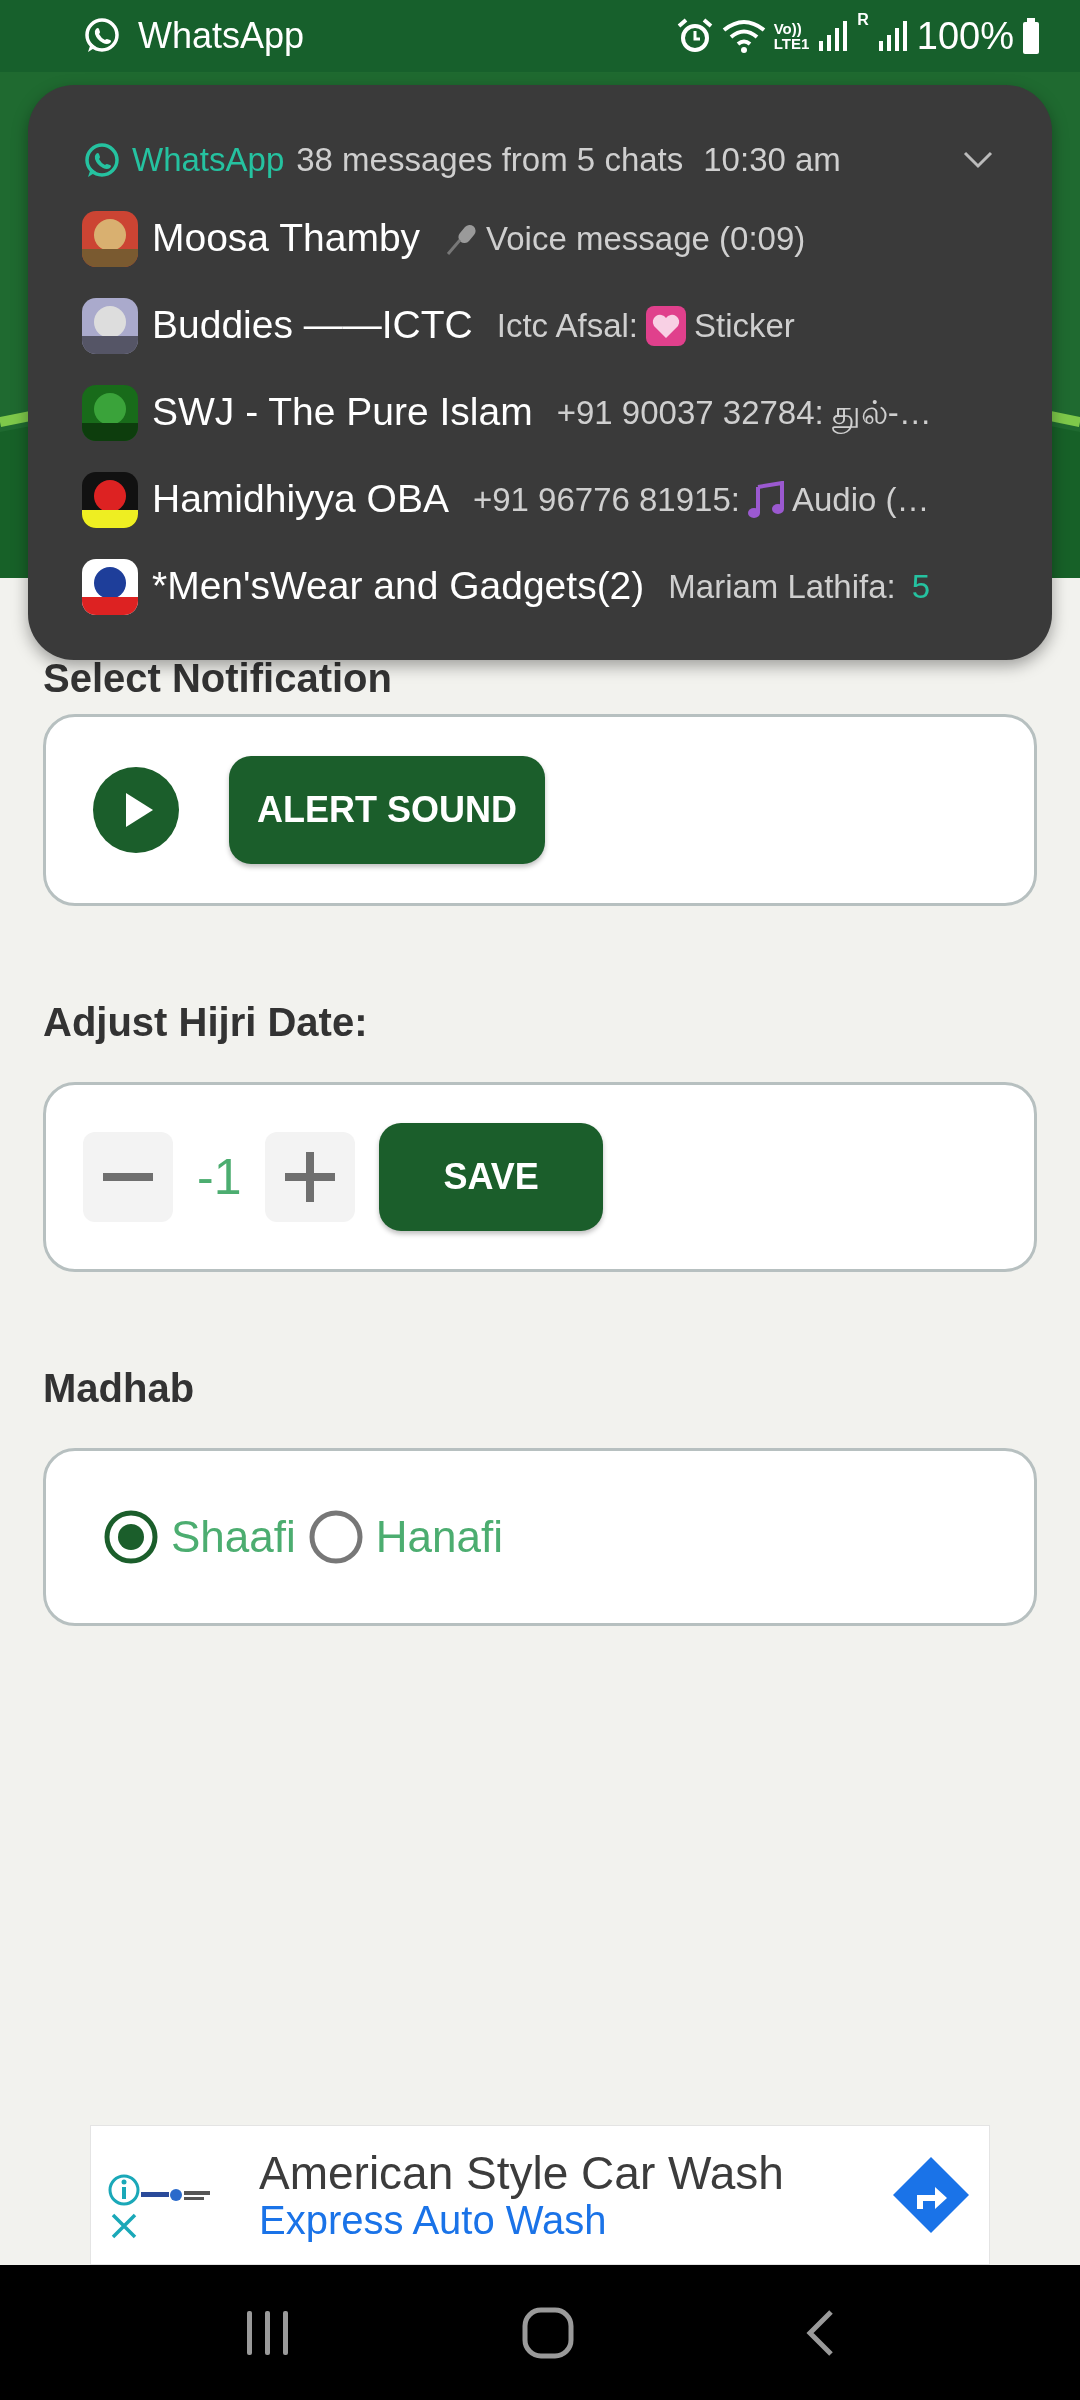  What do you see at coordinates (575, 2173) in the screenshot?
I see `ad-headline: American Style Car Wash` at bounding box center [575, 2173].